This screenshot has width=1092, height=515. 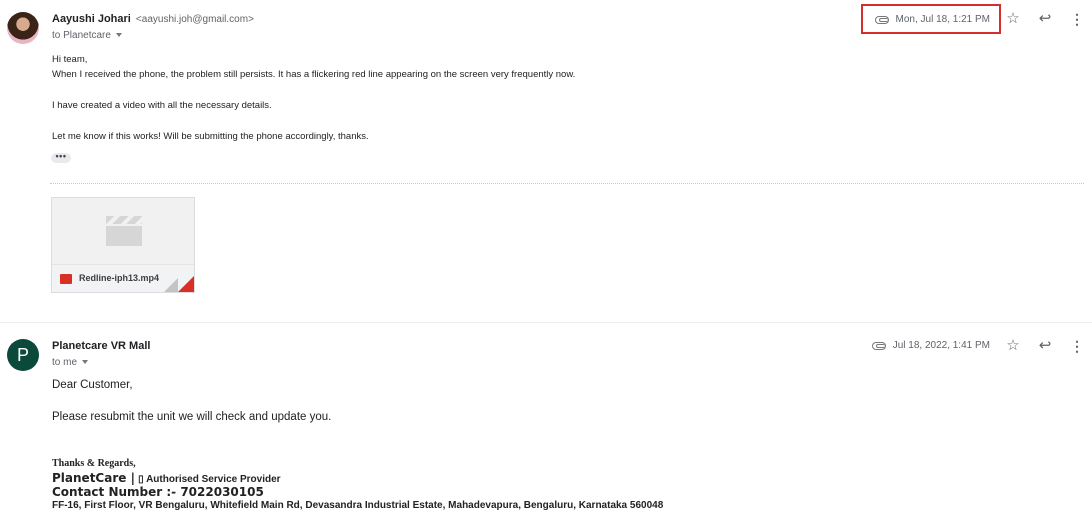 What do you see at coordinates (93, 478) in the screenshot?
I see `signature-brand: PlanetCare |` at bounding box center [93, 478].